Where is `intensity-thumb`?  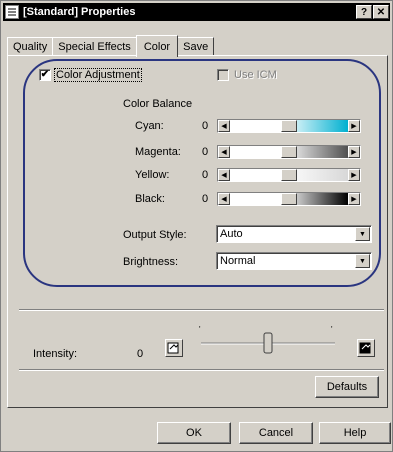
intensity-thumb is located at coordinates (268, 343).